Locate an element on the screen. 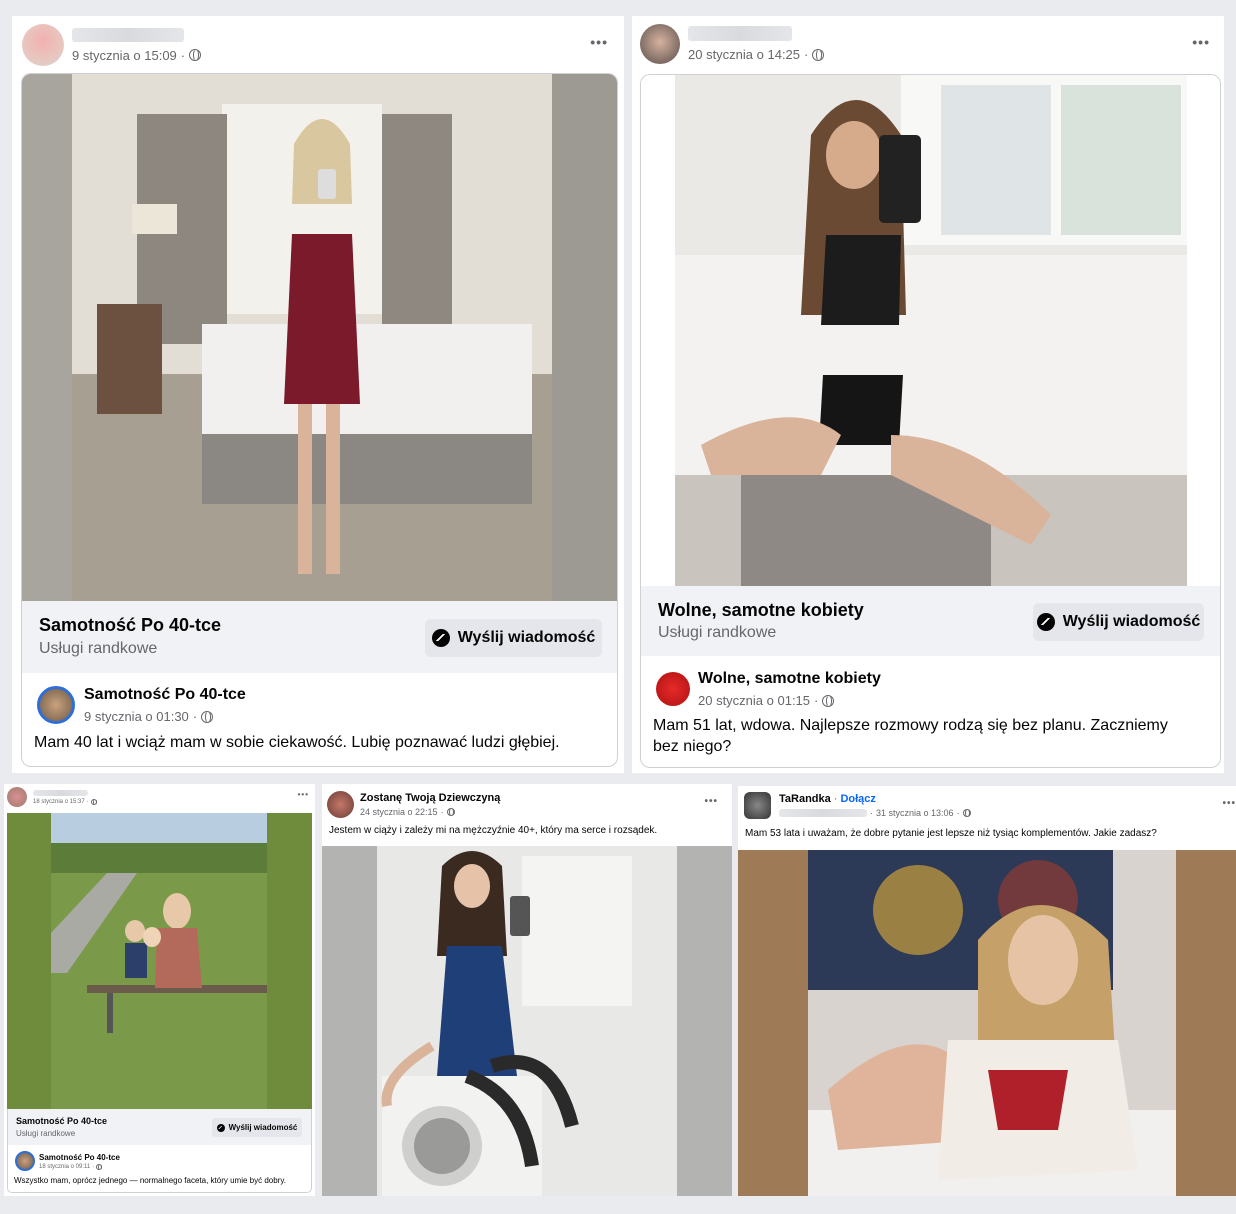  post-time: 31 stycznia o 13:06 is located at coordinates (915, 813).